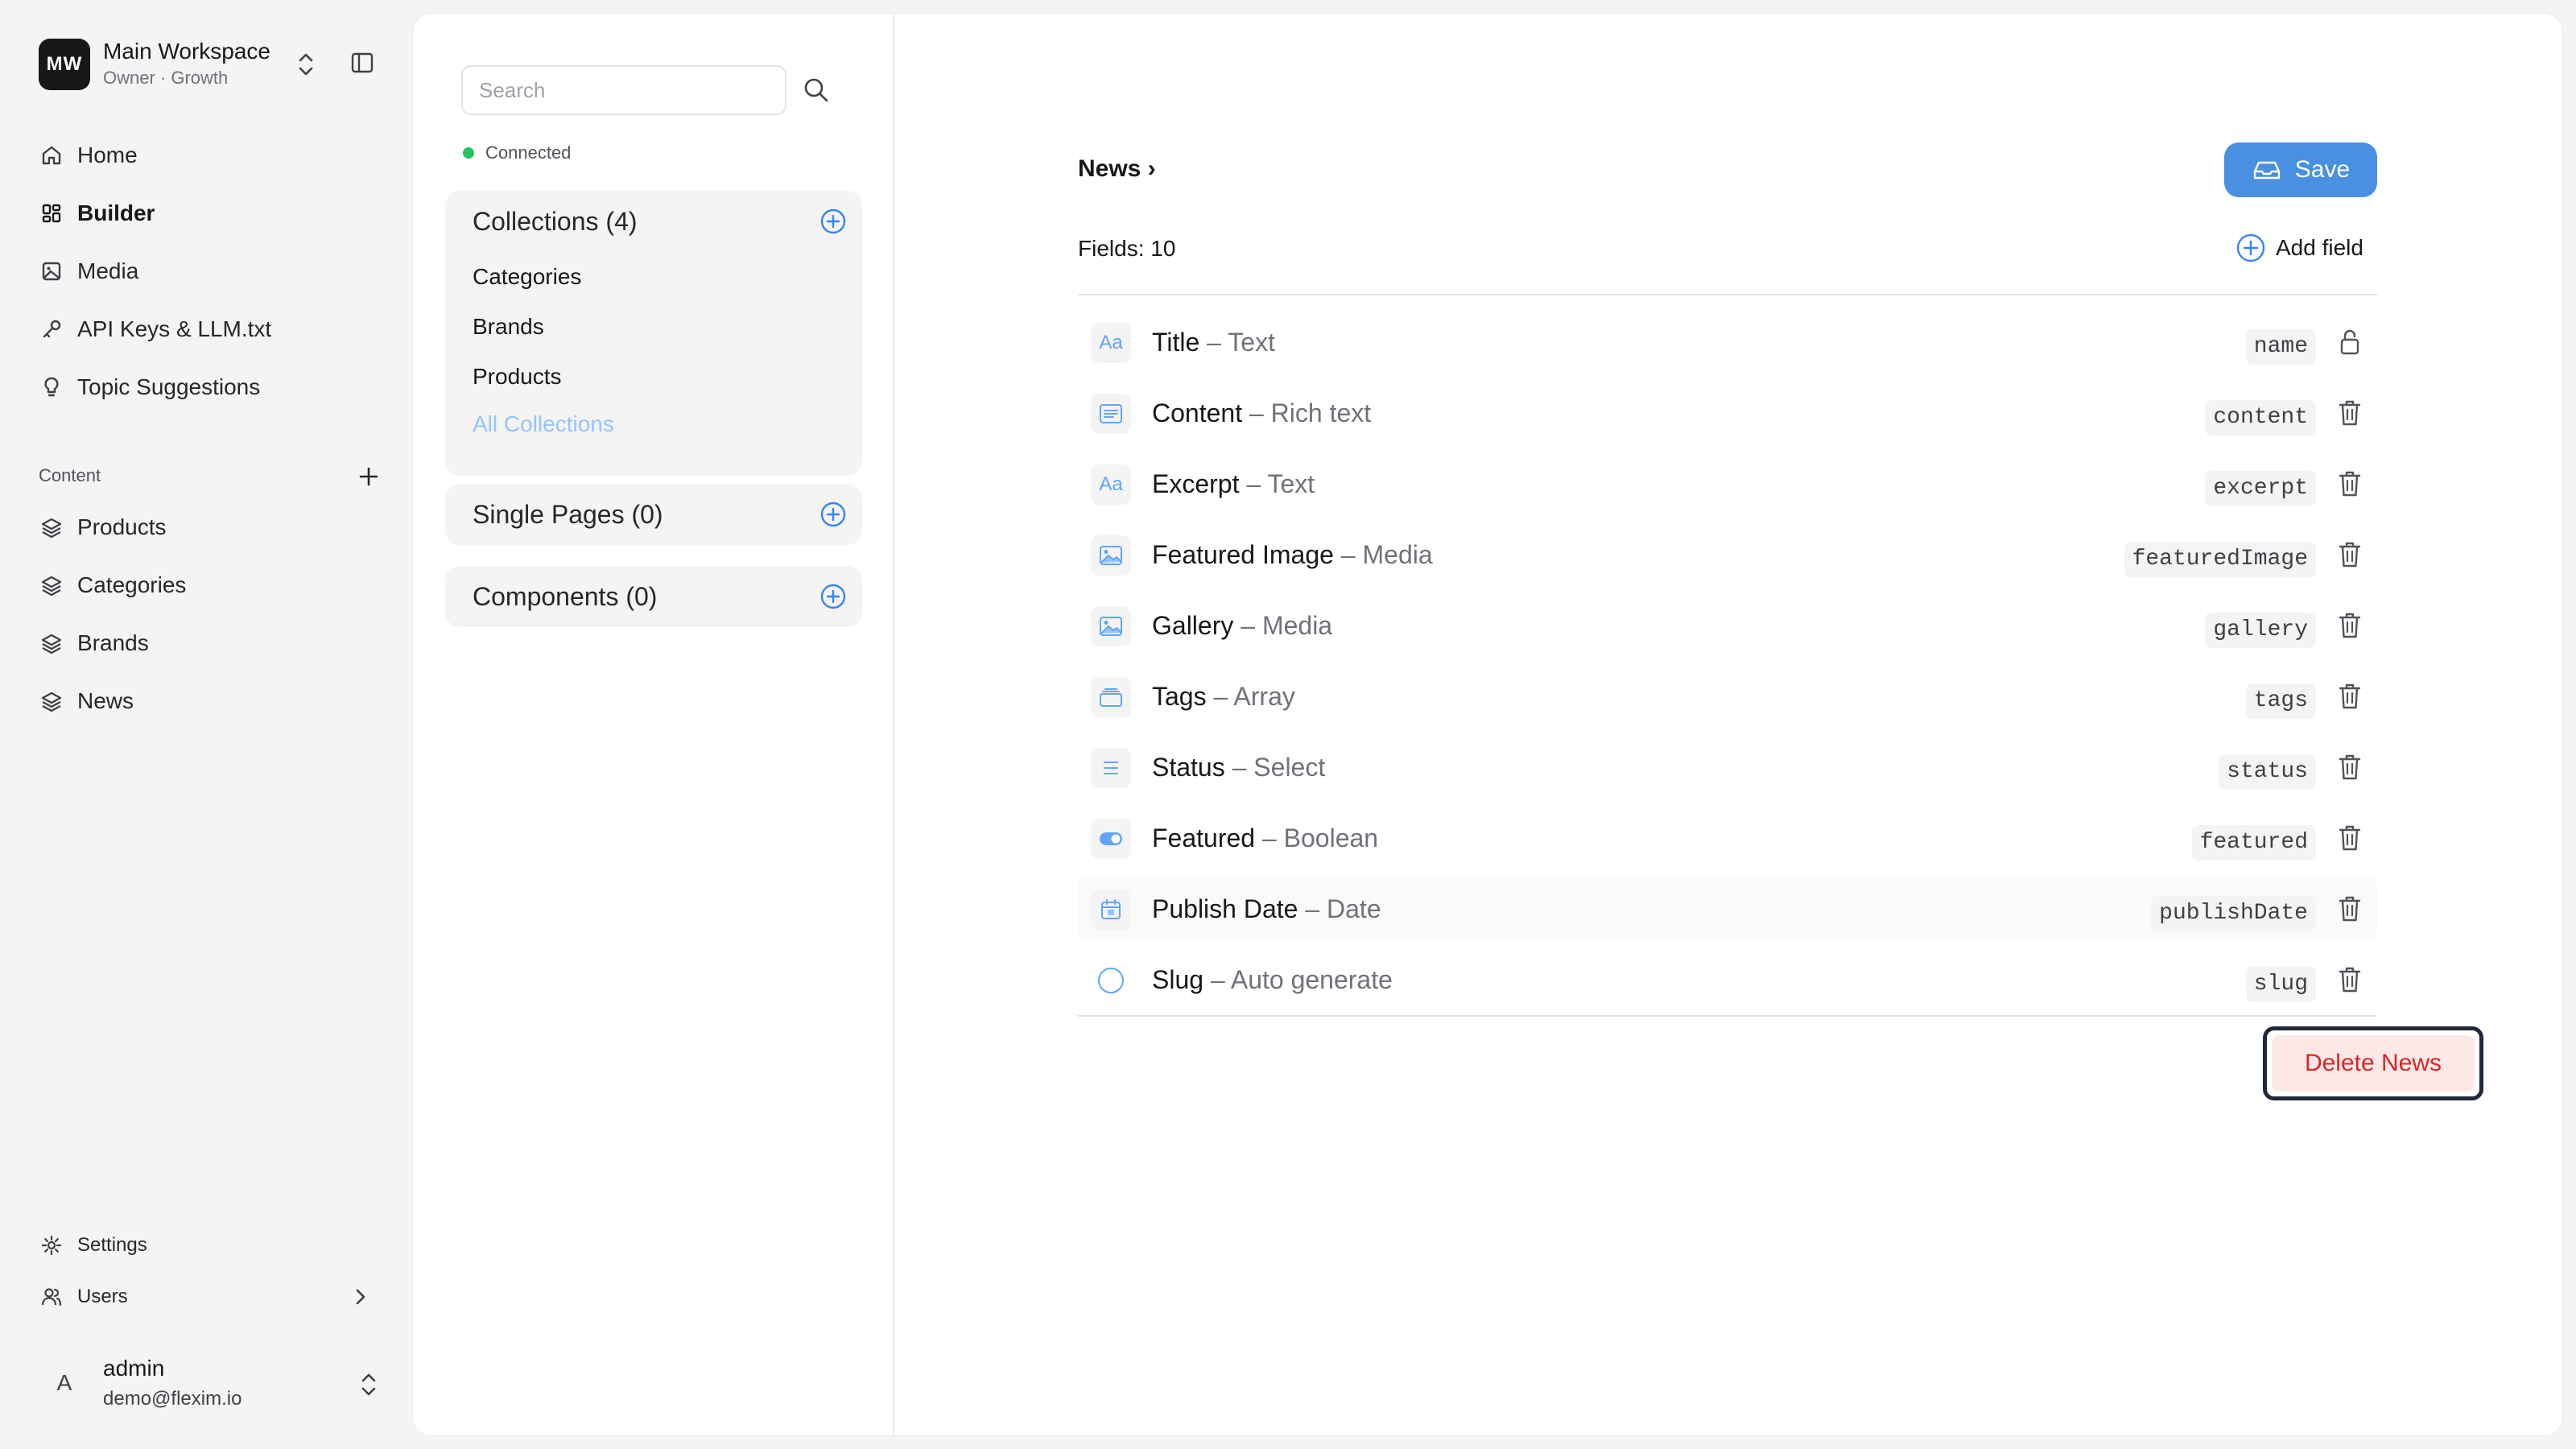 This screenshot has width=2576, height=1449. I want to click on nav-topic-suggestions-label: Topic Suggestions, so click(169, 386).